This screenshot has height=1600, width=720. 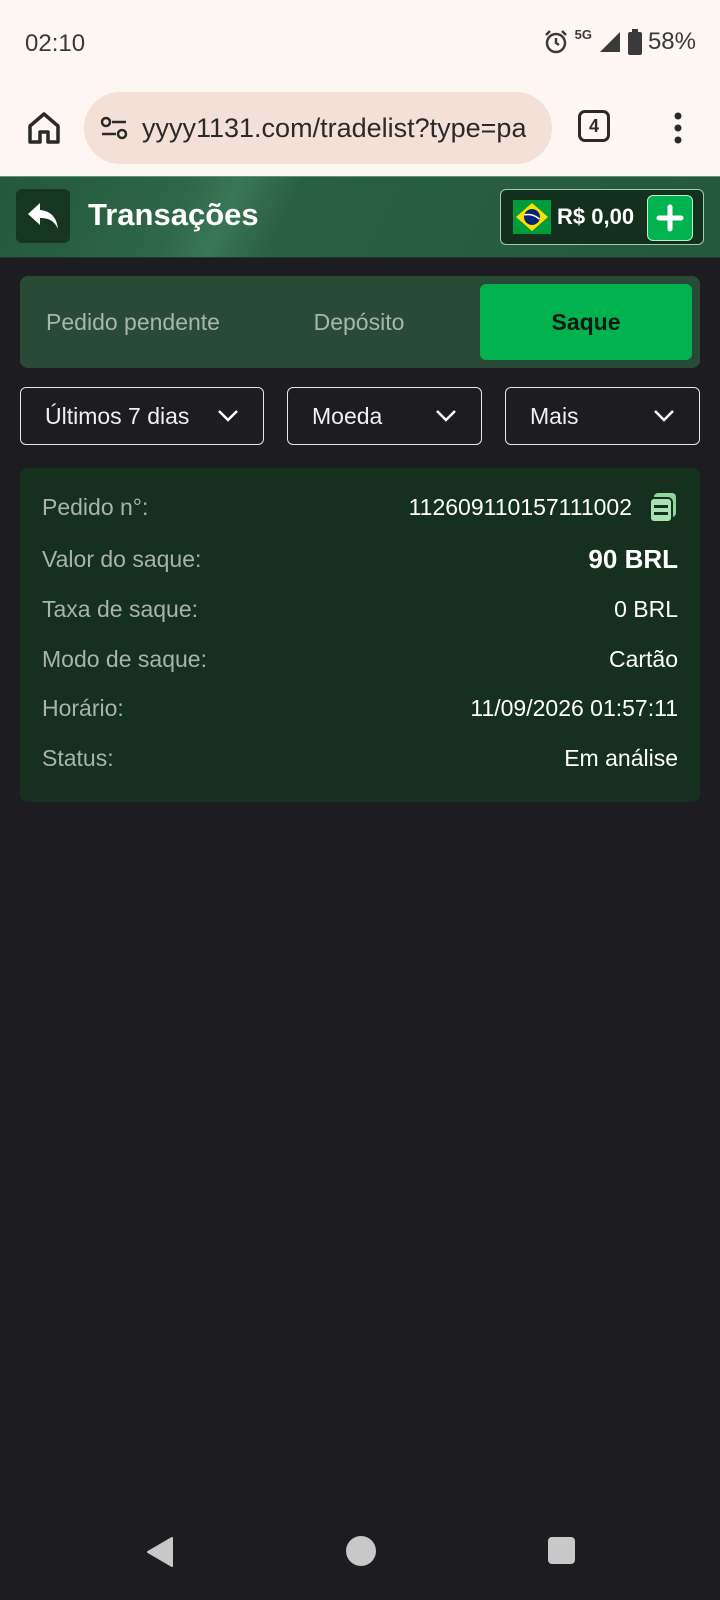 What do you see at coordinates (596, 216) in the screenshot?
I see `balance-amount: R$ 0,00` at bounding box center [596, 216].